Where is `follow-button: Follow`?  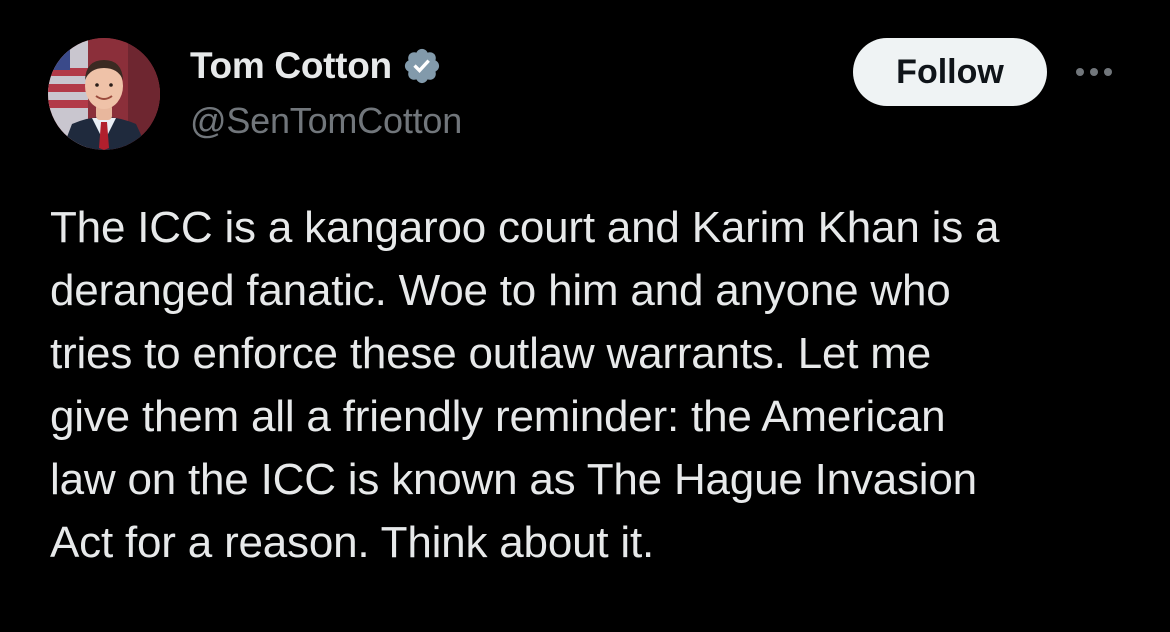
follow-button: Follow is located at coordinates (950, 72).